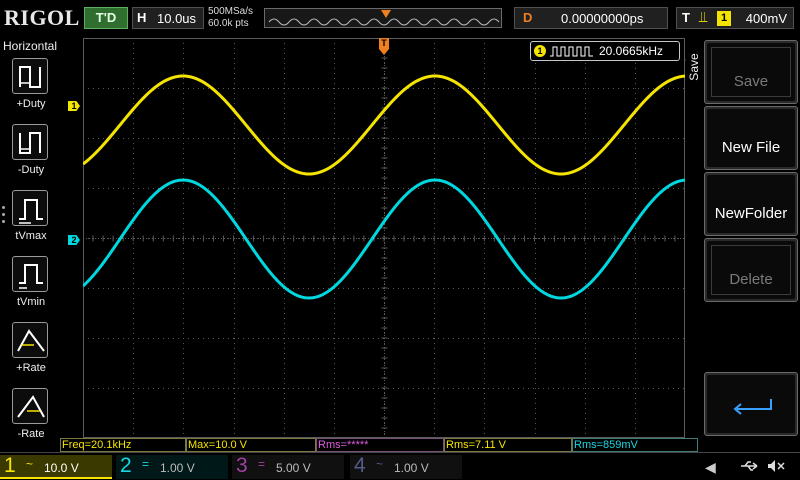 The height and width of the screenshot is (480, 800). What do you see at coordinates (30, 406) in the screenshot?
I see `negative-rate-icon` at bounding box center [30, 406].